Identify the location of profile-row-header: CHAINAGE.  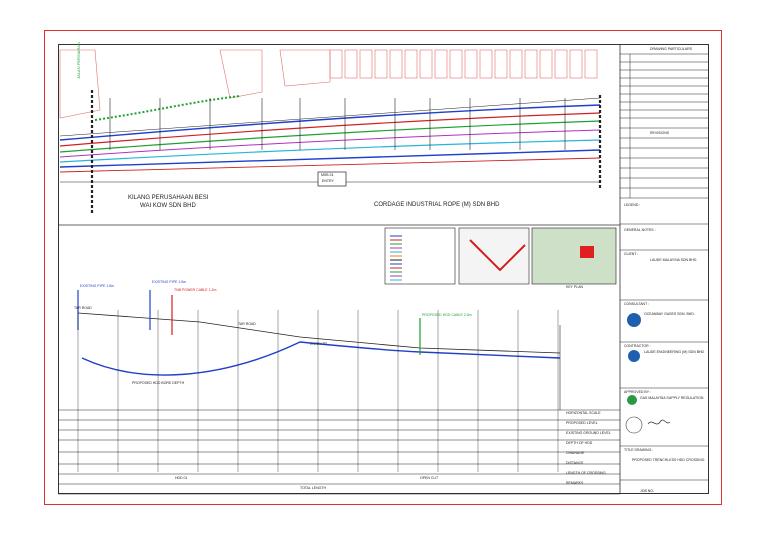
(575, 453).